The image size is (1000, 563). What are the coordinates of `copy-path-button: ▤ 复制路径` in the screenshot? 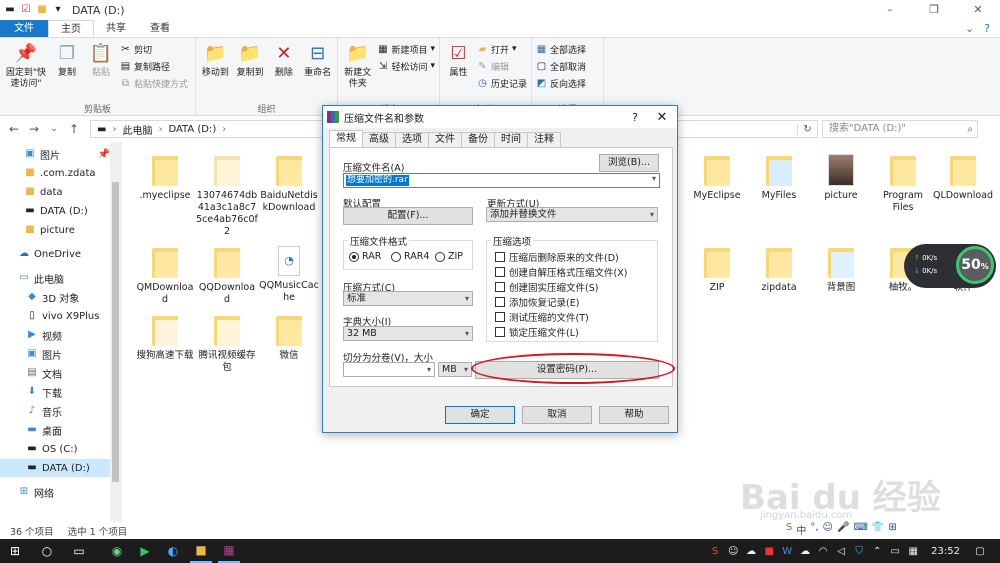 It's located at (154, 66).